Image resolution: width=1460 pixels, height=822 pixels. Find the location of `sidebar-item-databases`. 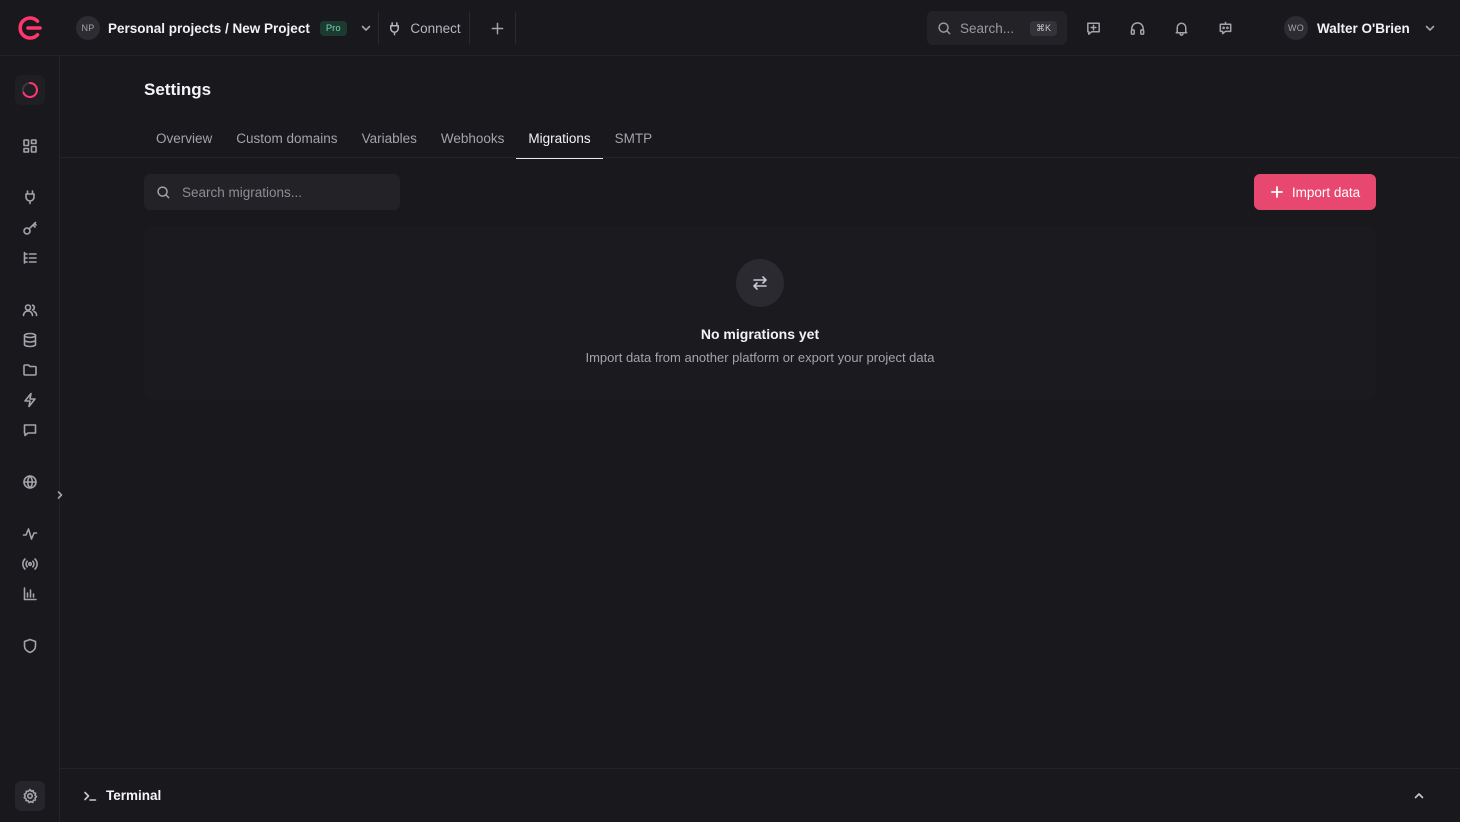

sidebar-item-databases is located at coordinates (30, 340).